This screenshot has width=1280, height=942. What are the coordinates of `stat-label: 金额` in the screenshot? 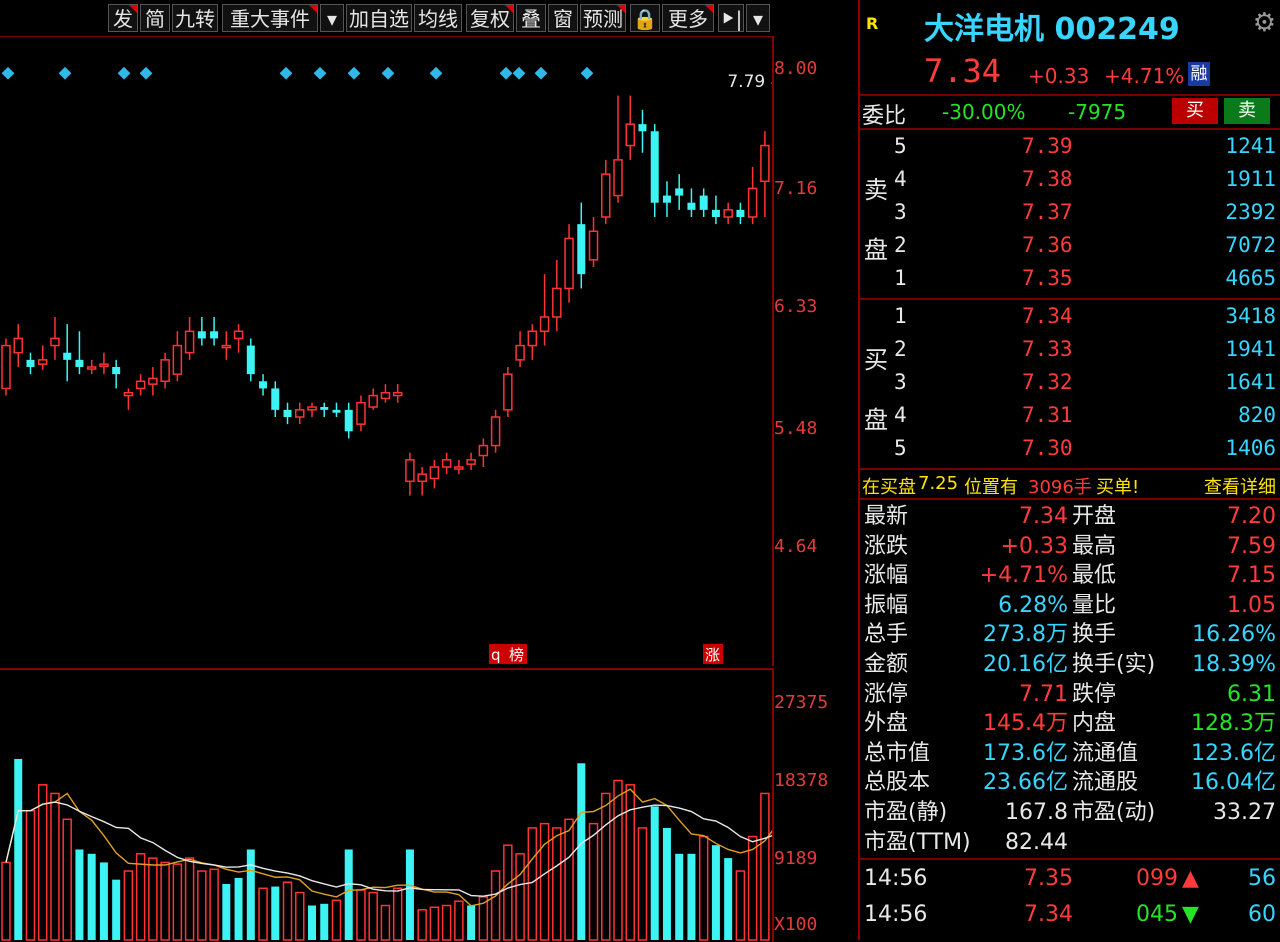 It's located at (886, 664).